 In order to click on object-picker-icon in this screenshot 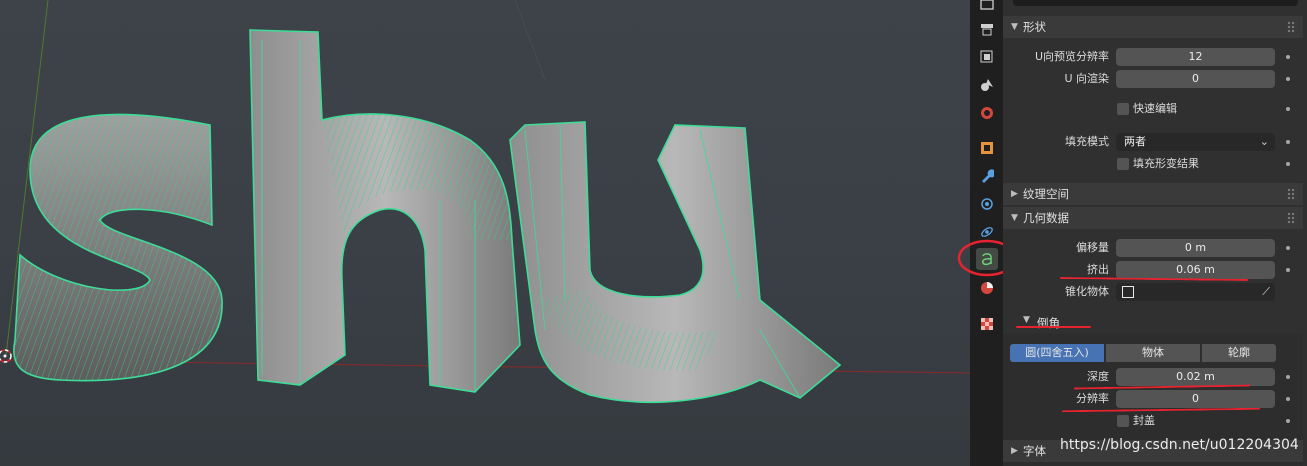, I will do `click(1128, 292)`.